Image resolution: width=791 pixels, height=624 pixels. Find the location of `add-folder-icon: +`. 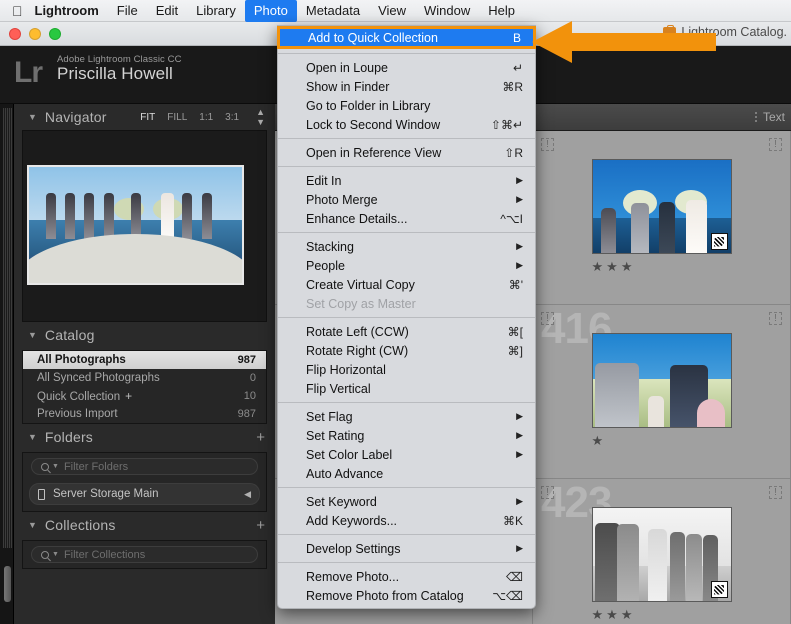

add-folder-icon: + is located at coordinates (260, 437).